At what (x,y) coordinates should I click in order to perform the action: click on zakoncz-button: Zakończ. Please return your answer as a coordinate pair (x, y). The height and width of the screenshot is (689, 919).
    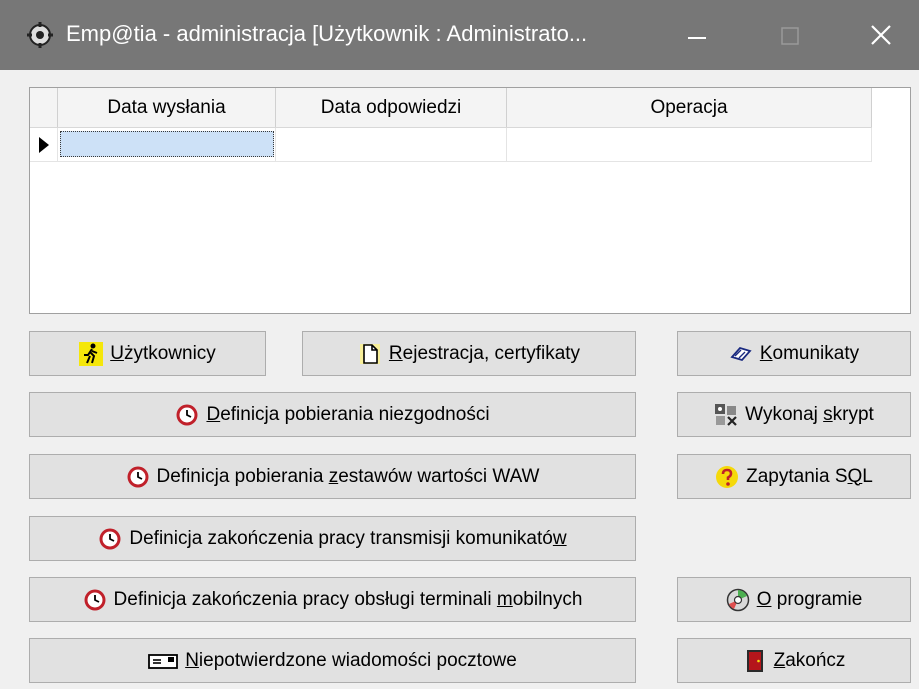
    Looking at the image, I should click on (794, 660).